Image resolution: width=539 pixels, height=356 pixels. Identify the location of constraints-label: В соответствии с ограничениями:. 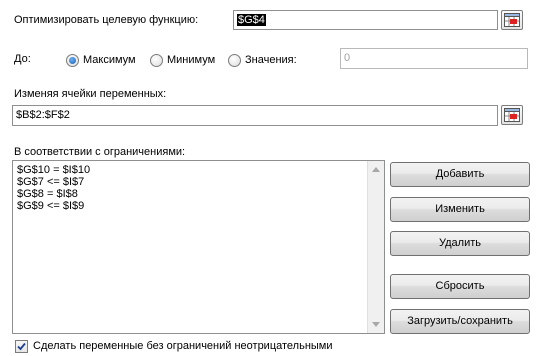
(100, 152).